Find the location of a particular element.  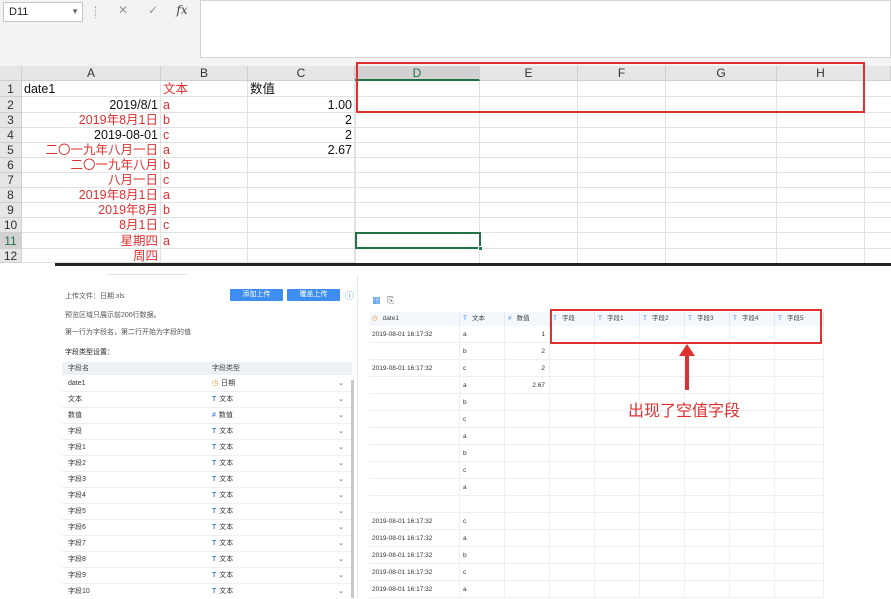

insert-function-icon: fx is located at coordinates (182, 10).